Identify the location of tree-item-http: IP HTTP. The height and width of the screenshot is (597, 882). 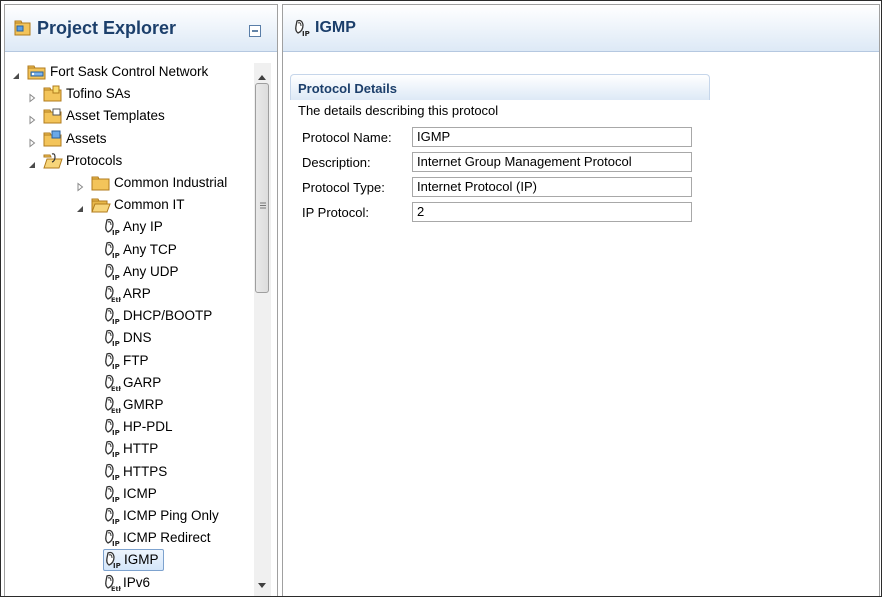
(130, 449).